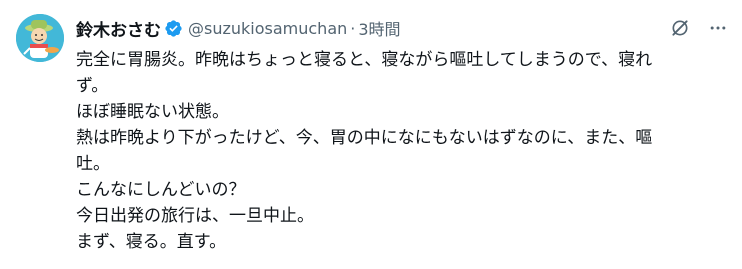  I want to click on grok-icon, so click(680, 28).